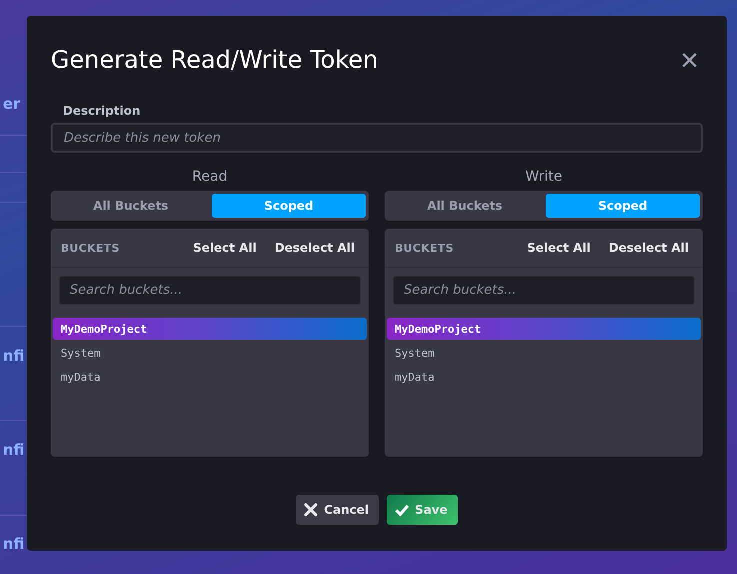 This screenshot has width=737, height=574. What do you see at coordinates (12, 104) in the screenshot?
I see `background-text: er` at bounding box center [12, 104].